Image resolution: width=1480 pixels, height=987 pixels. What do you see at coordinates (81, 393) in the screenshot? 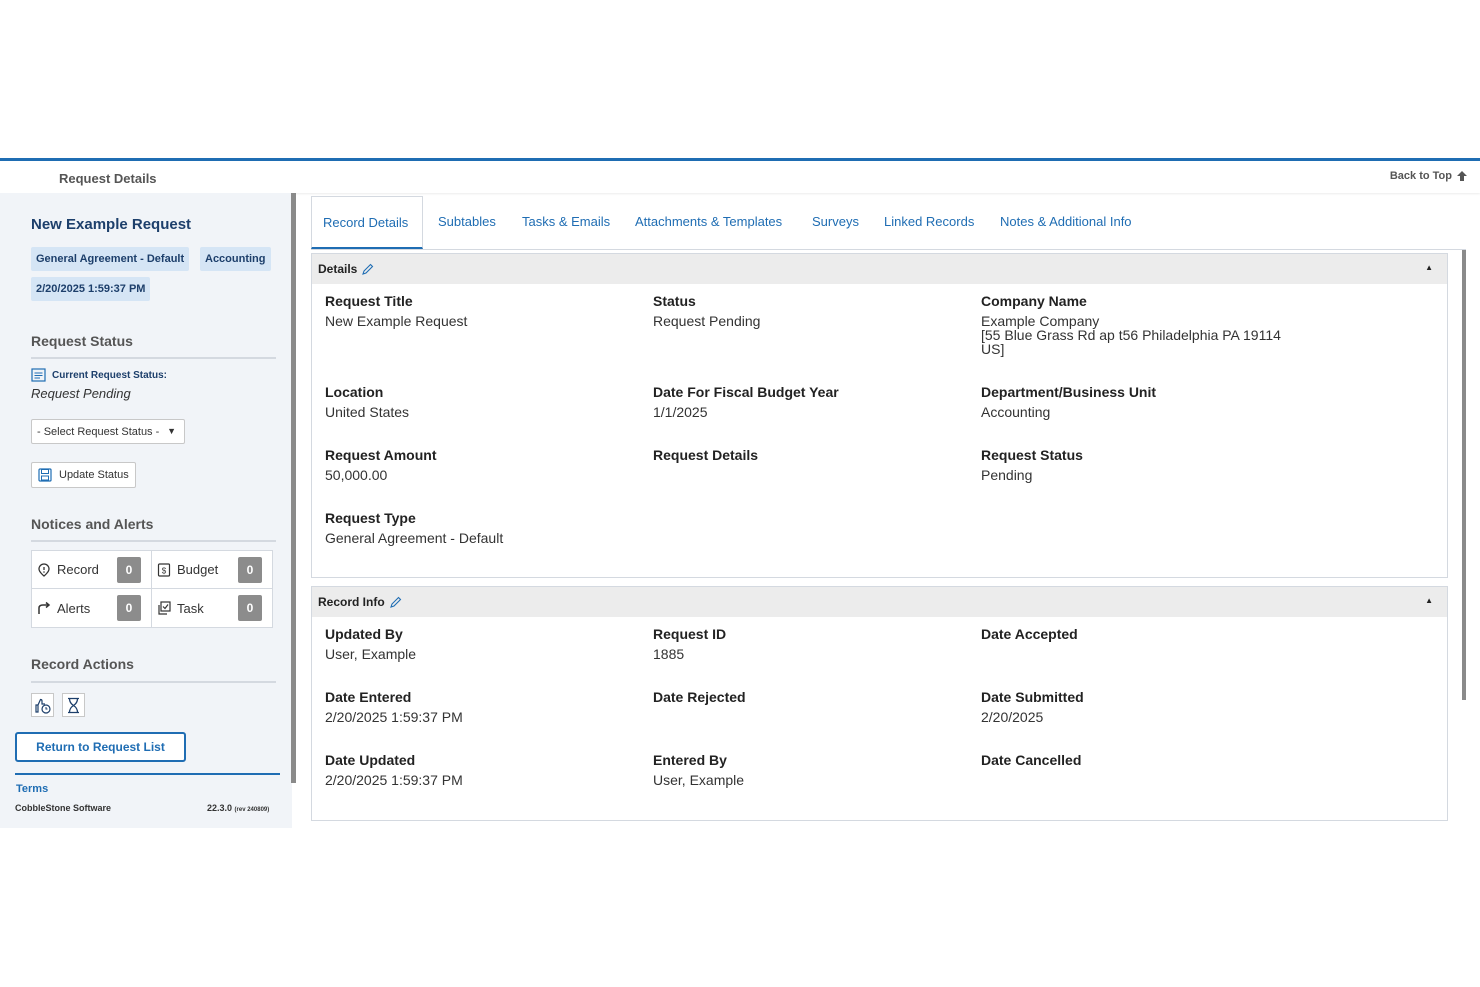
I see `current-status-value: Request Pending` at bounding box center [81, 393].